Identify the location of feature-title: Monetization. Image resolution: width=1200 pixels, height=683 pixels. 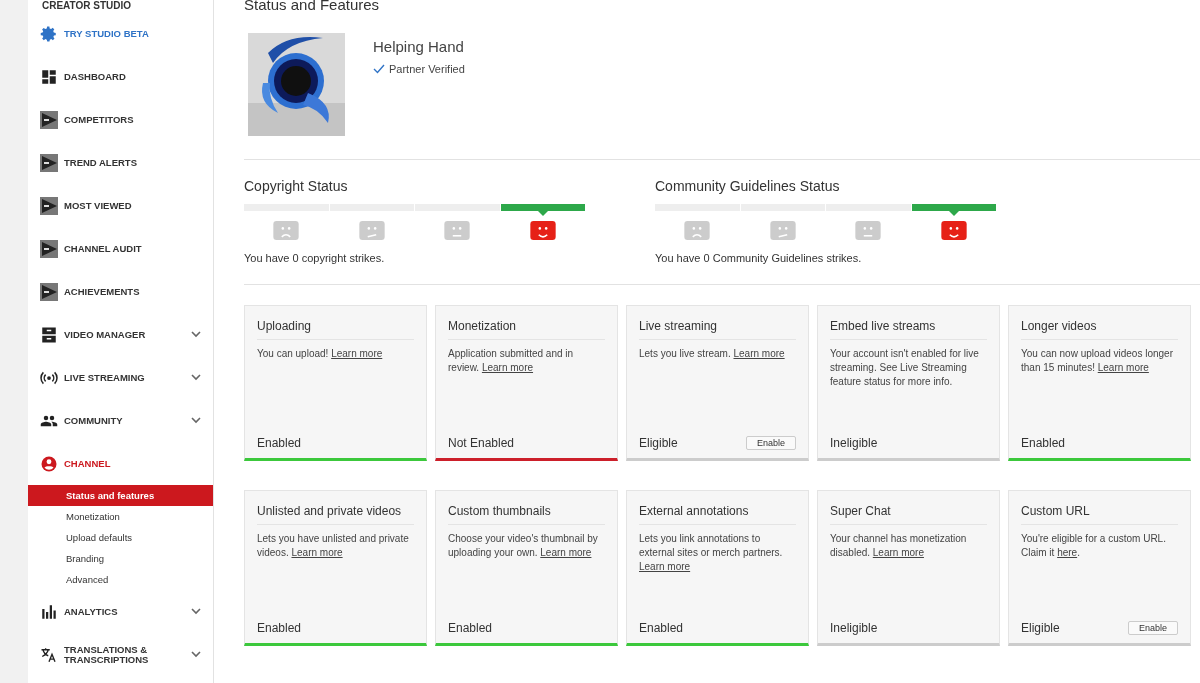
(526, 323).